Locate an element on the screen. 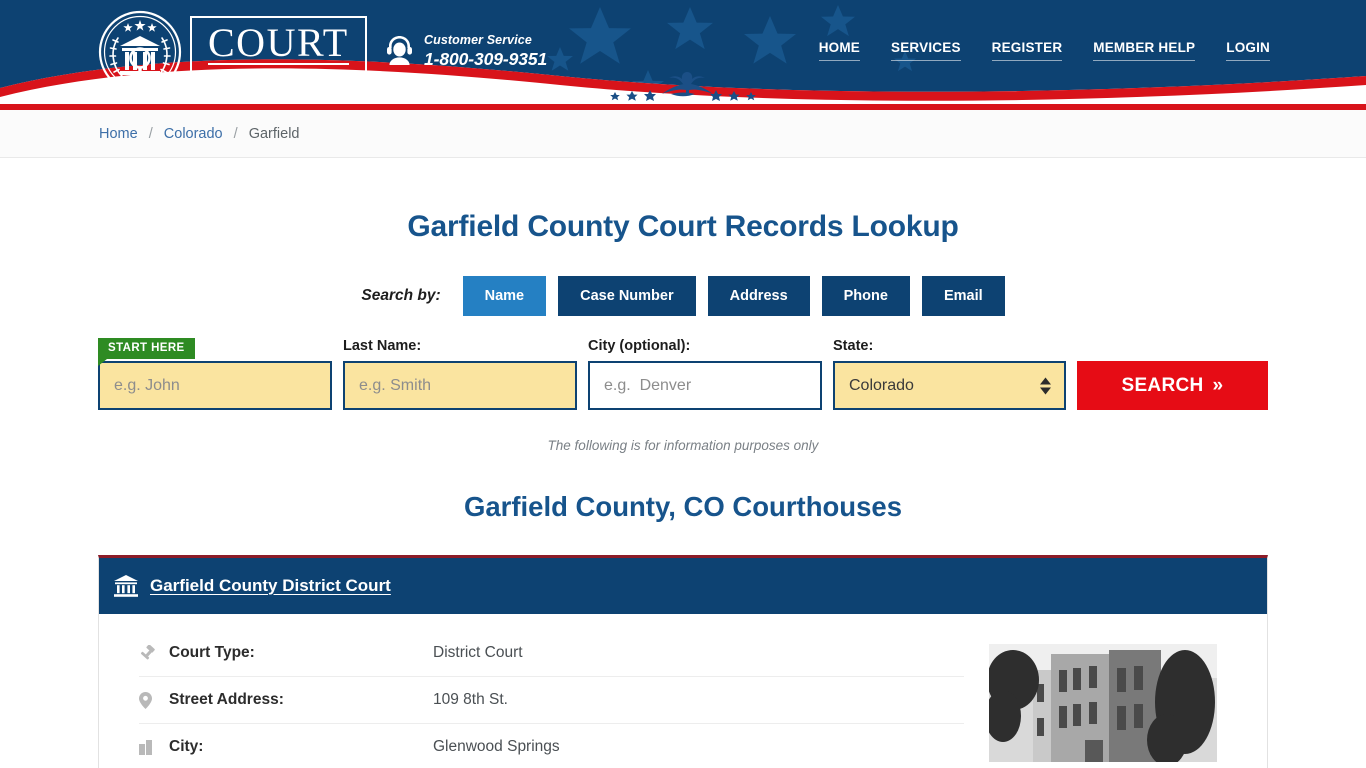 This screenshot has height=768, width=1366. row-label: Court Type: is located at coordinates (212, 652).